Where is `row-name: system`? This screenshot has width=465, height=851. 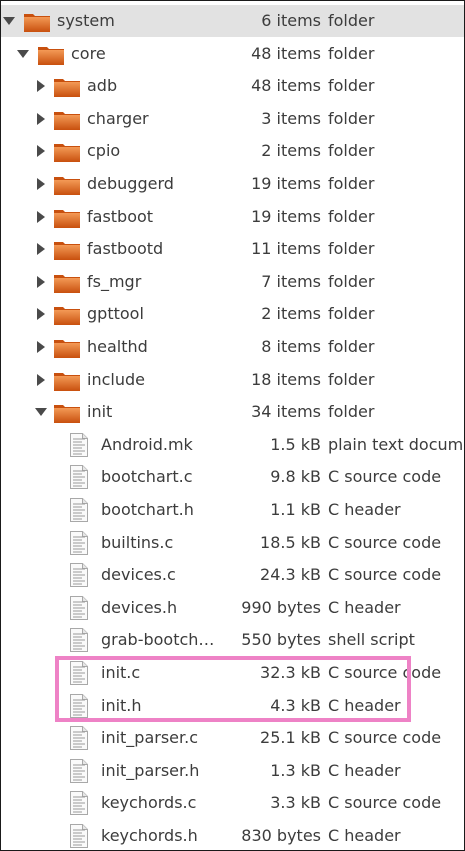 row-name: system is located at coordinates (86, 20).